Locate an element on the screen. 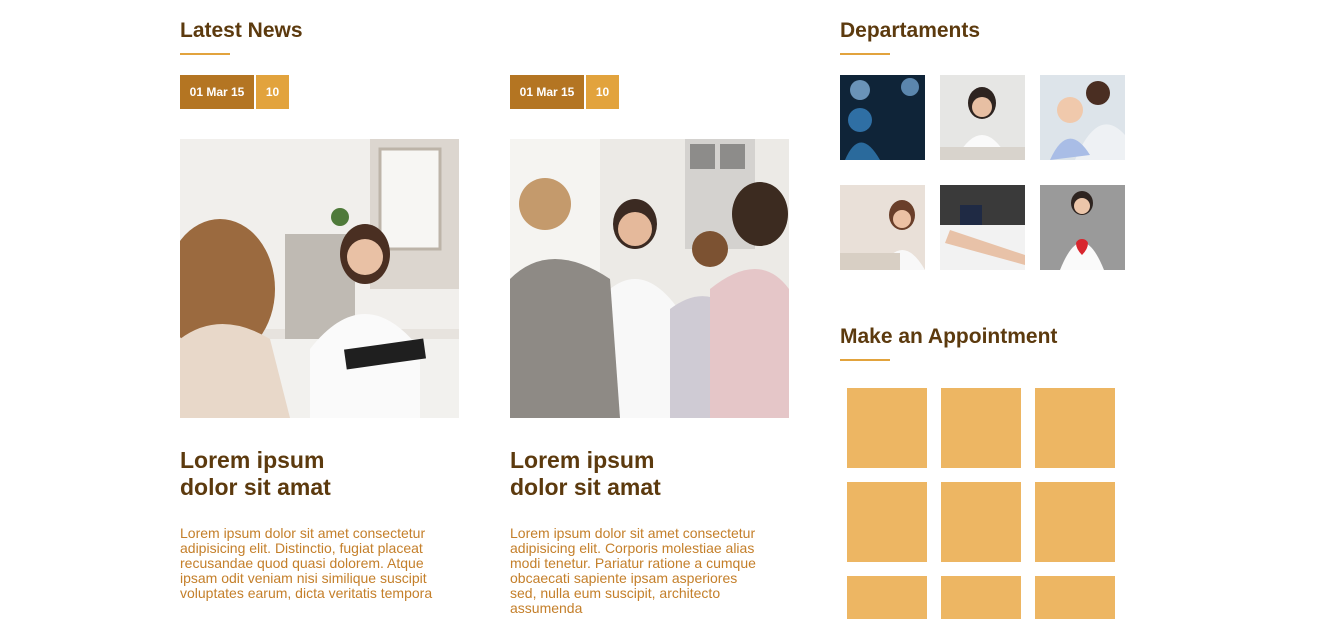 This screenshot has width=1331, height=619. doctor-desk-photo is located at coordinates (982, 117).